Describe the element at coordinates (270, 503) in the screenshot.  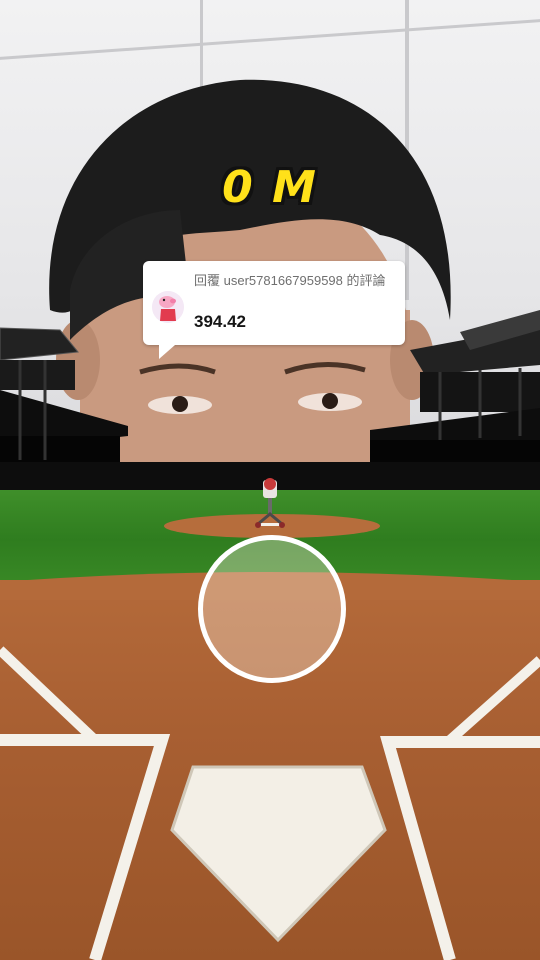
I see `pitching-machine` at that location.